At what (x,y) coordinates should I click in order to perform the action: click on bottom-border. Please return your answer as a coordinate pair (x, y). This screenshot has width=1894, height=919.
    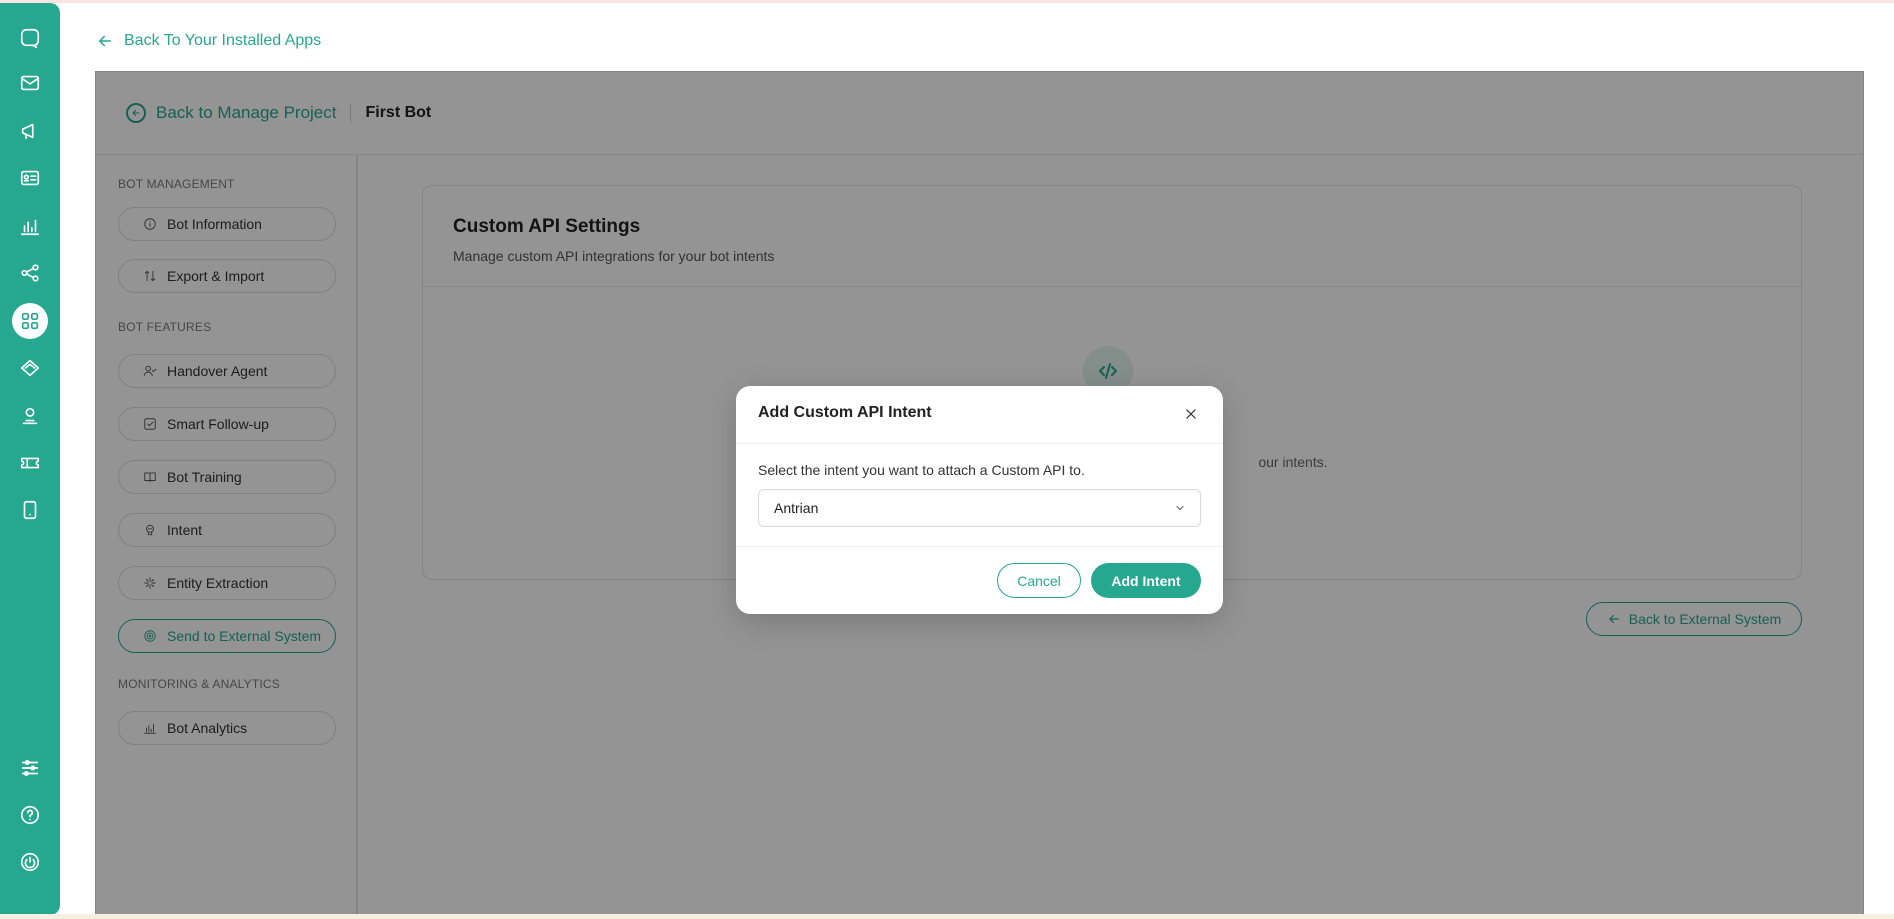
    Looking at the image, I should click on (947, 916).